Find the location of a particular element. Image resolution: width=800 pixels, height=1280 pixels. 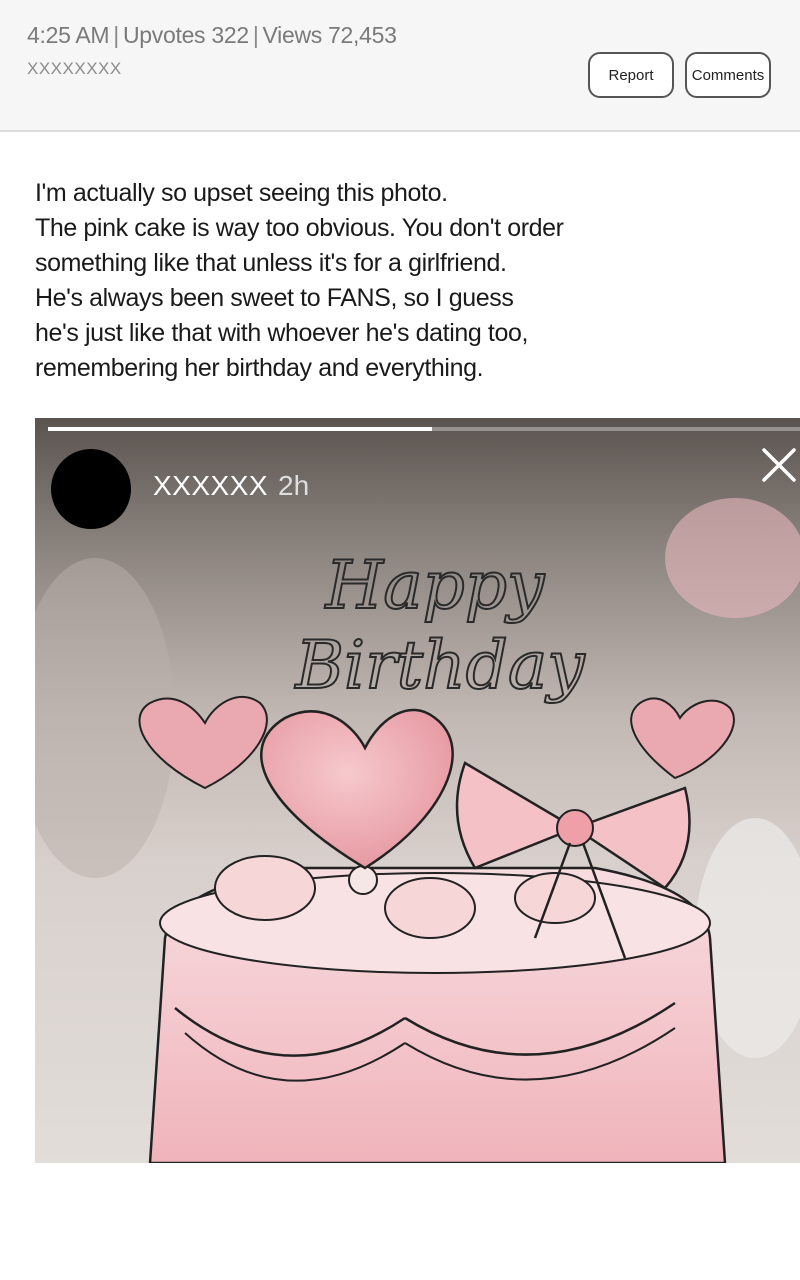

story-progress-fill is located at coordinates (240, 429).